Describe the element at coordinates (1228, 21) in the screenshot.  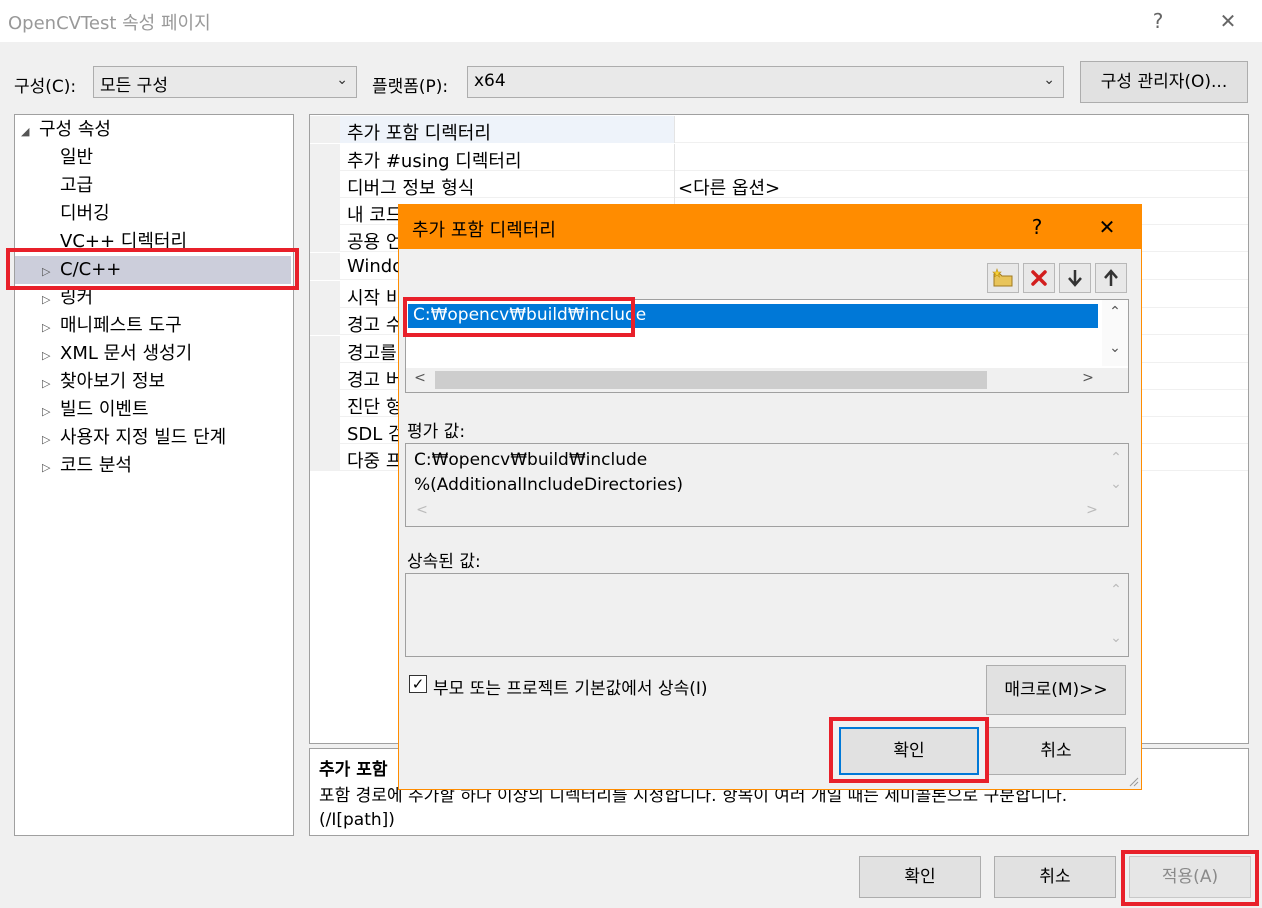
I see `close-button: ✕` at that location.